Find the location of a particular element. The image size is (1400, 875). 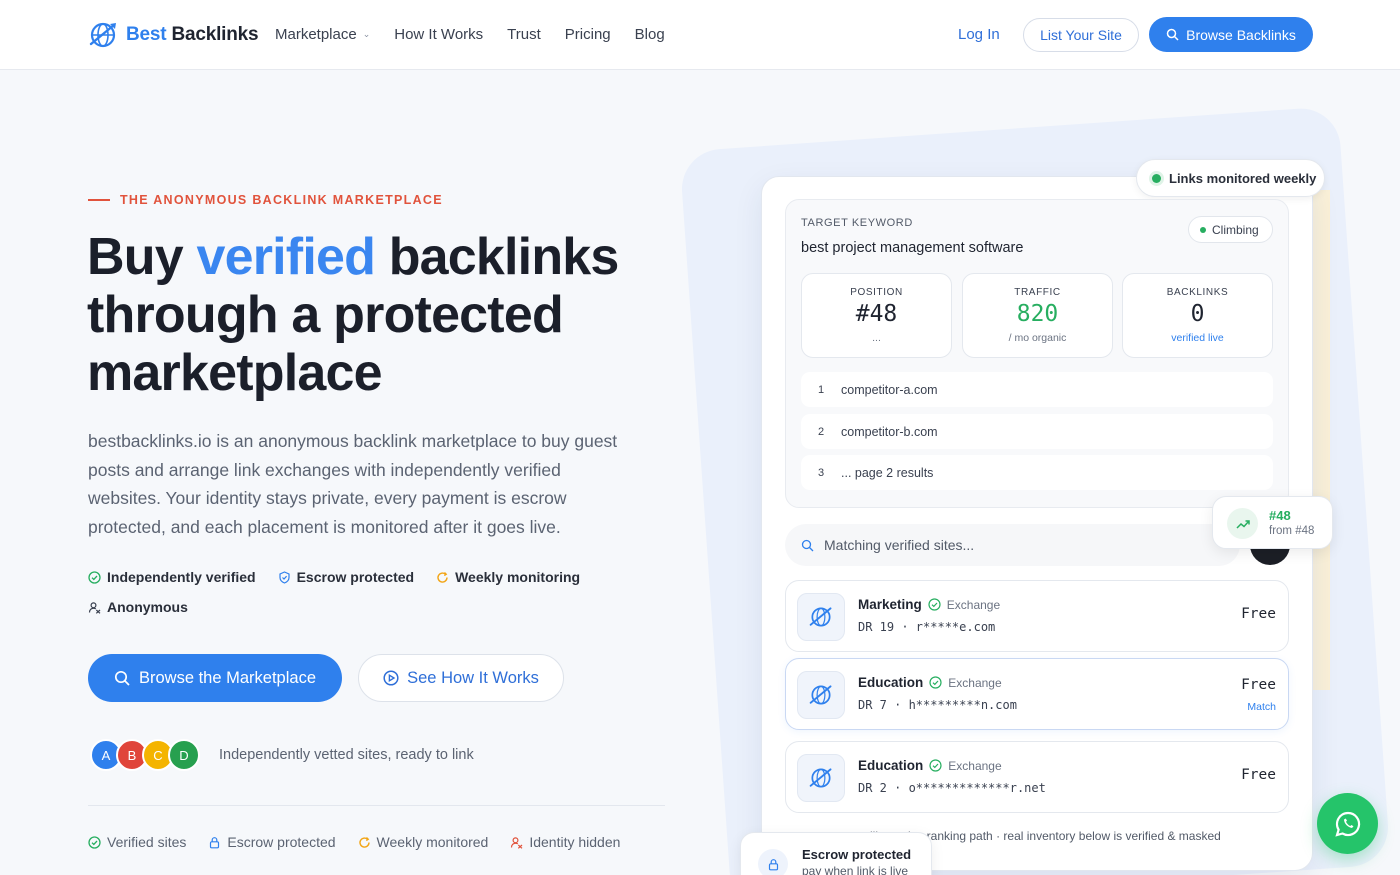

ranking-row: 1 competitor-a.com is located at coordinates (1037, 389).